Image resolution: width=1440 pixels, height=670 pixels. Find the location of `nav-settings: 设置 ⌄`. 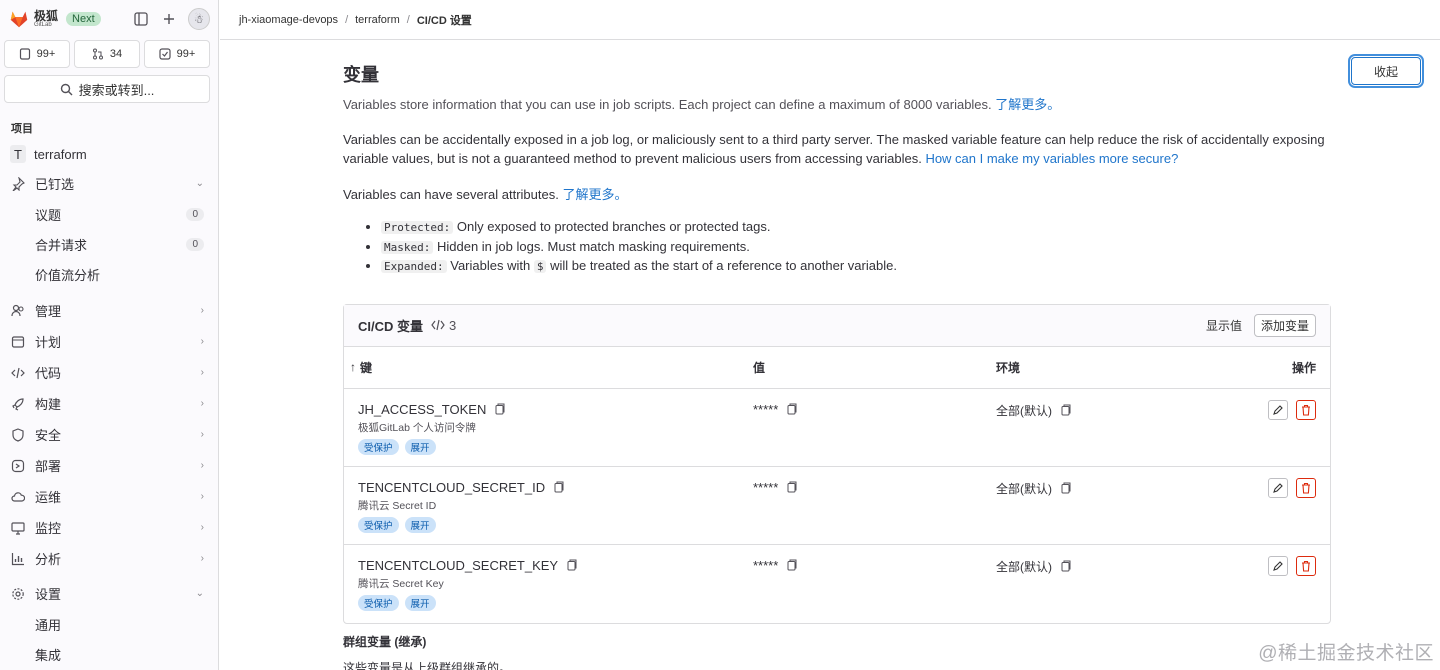

nav-settings: 设置 ⌄ is located at coordinates (109, 593).